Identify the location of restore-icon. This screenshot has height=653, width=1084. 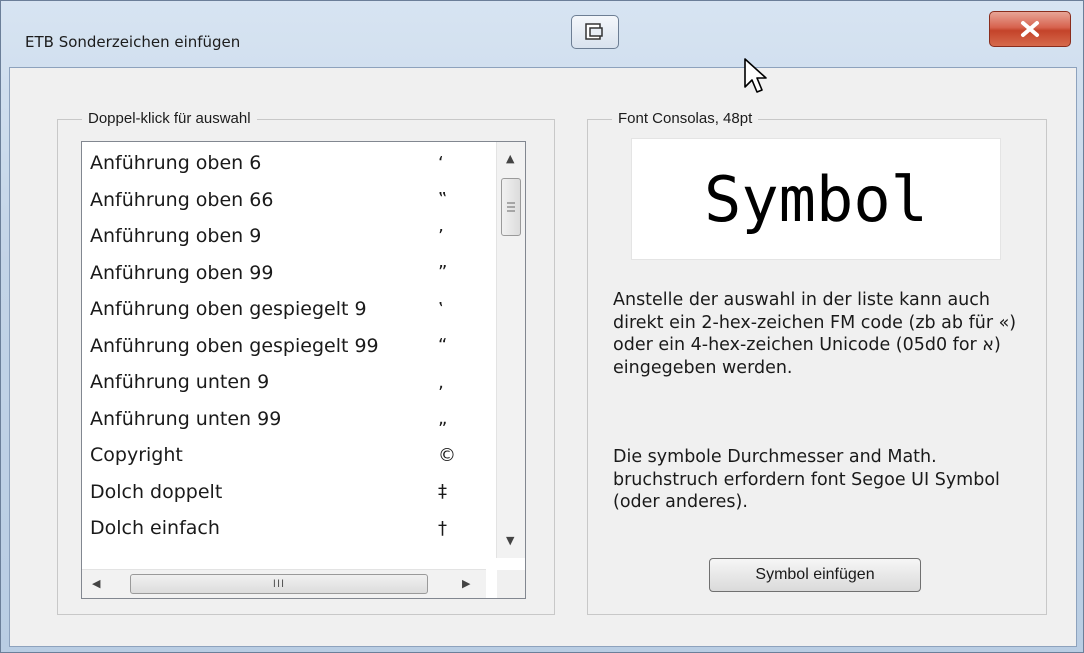
(594, 31).